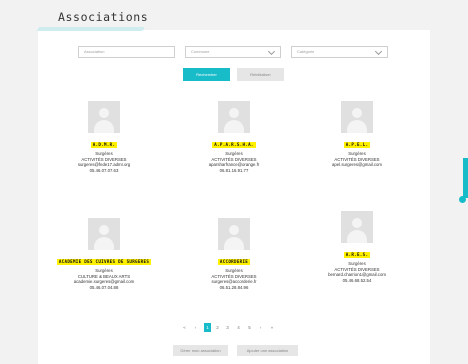  I want to click on side-widget-icon, so click(462, 199).